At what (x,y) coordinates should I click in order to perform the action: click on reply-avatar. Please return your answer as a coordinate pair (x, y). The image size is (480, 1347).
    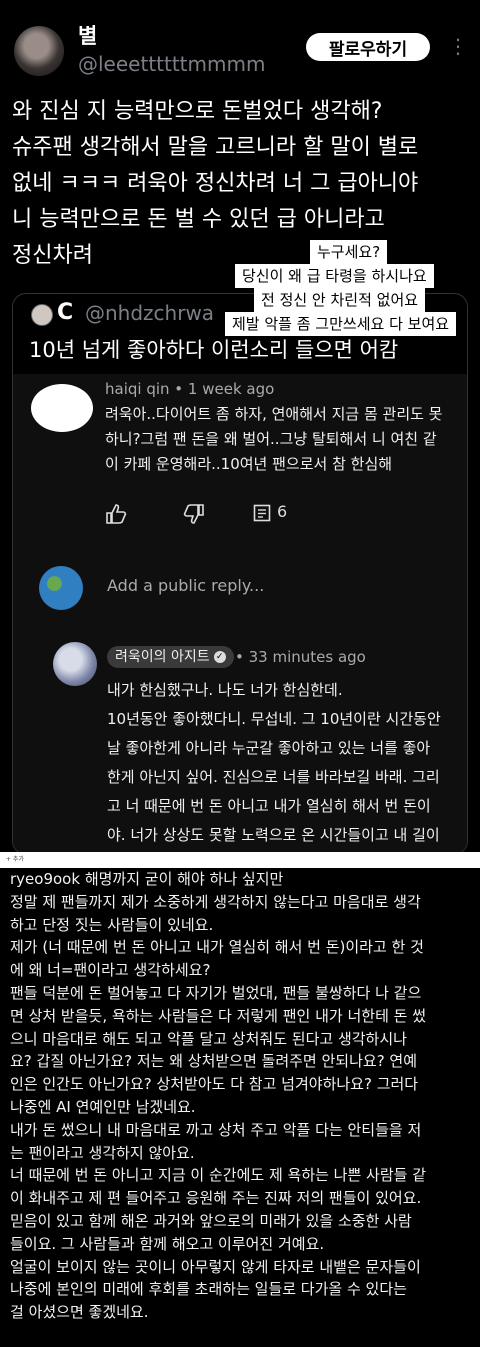
    Looking at the image, I should click on (75, 664).